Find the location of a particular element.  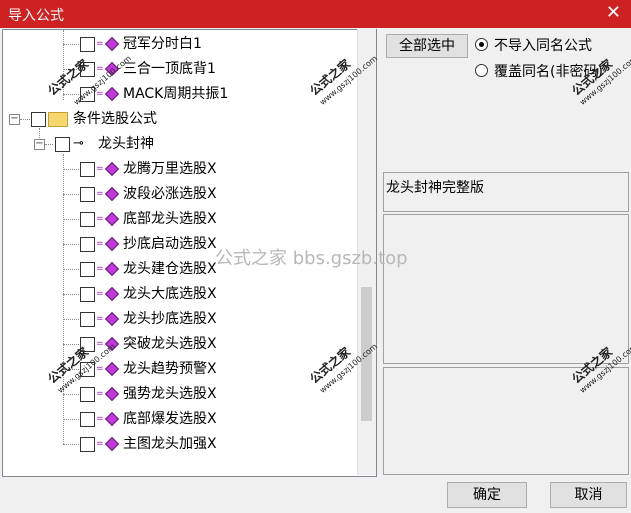

info-box is located at coordinates (506, 289).